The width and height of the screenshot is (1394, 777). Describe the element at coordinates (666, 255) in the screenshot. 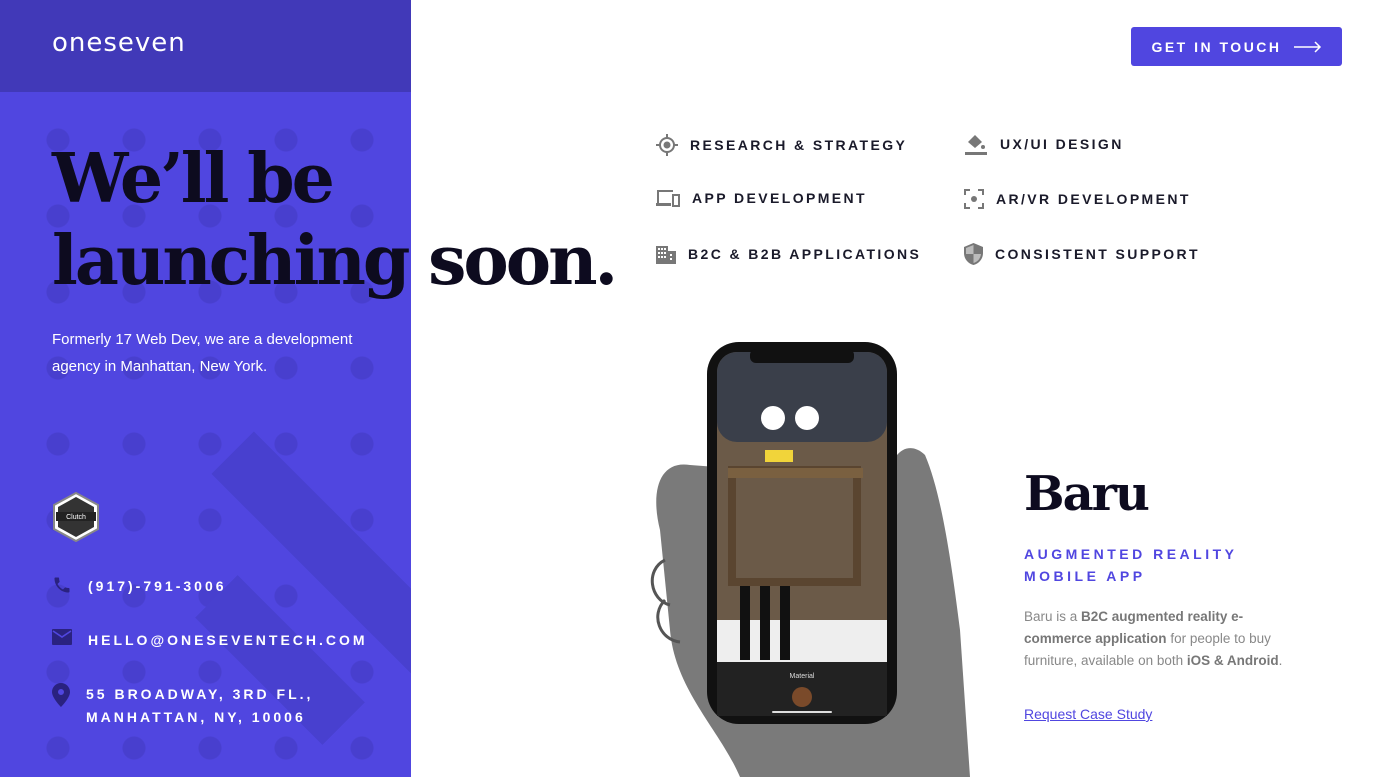

I see `building-icon` at that location.